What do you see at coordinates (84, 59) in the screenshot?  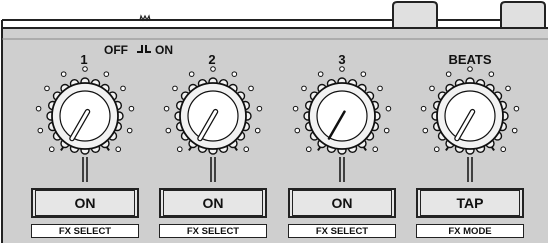 I see `knob-1-label: 1` at bounding box center [84, 59].